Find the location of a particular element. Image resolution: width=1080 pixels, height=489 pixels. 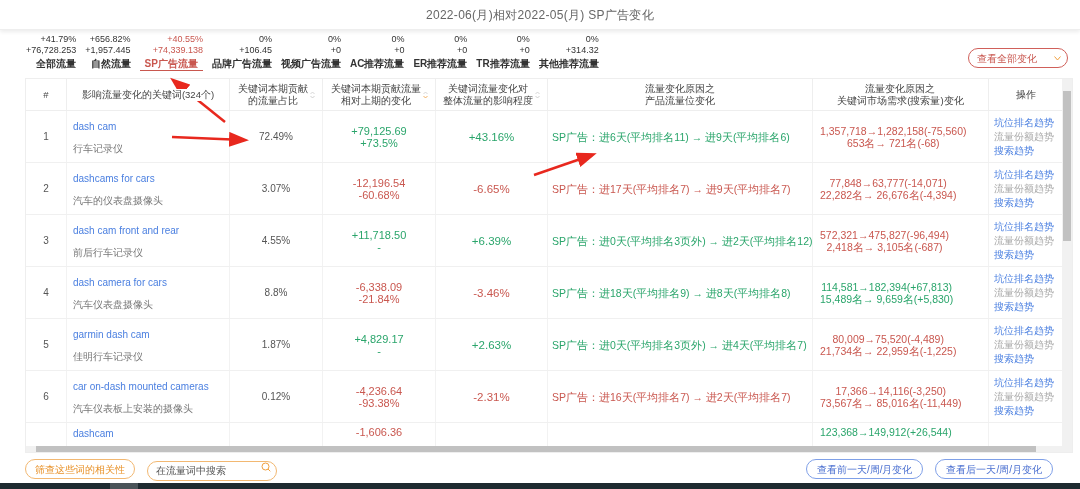

column-header: 关键词本期贡献流量 相对上期的变化 is located at coordinates (375, 94).